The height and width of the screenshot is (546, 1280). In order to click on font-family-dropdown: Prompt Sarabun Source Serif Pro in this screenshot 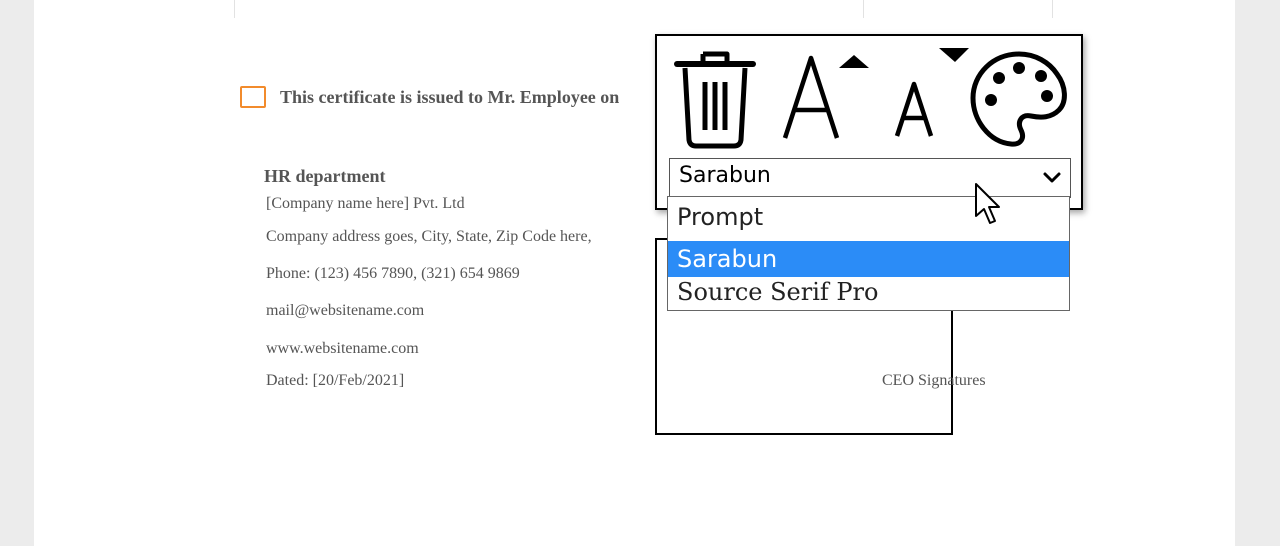, I will do `click(868, 253)`.